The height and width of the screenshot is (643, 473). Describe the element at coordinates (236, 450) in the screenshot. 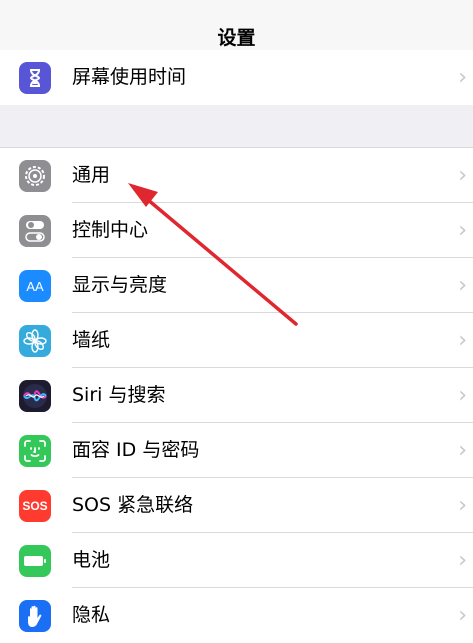

I see `settings-row-face-id: 面容 ID 与密码 ›` at that location.